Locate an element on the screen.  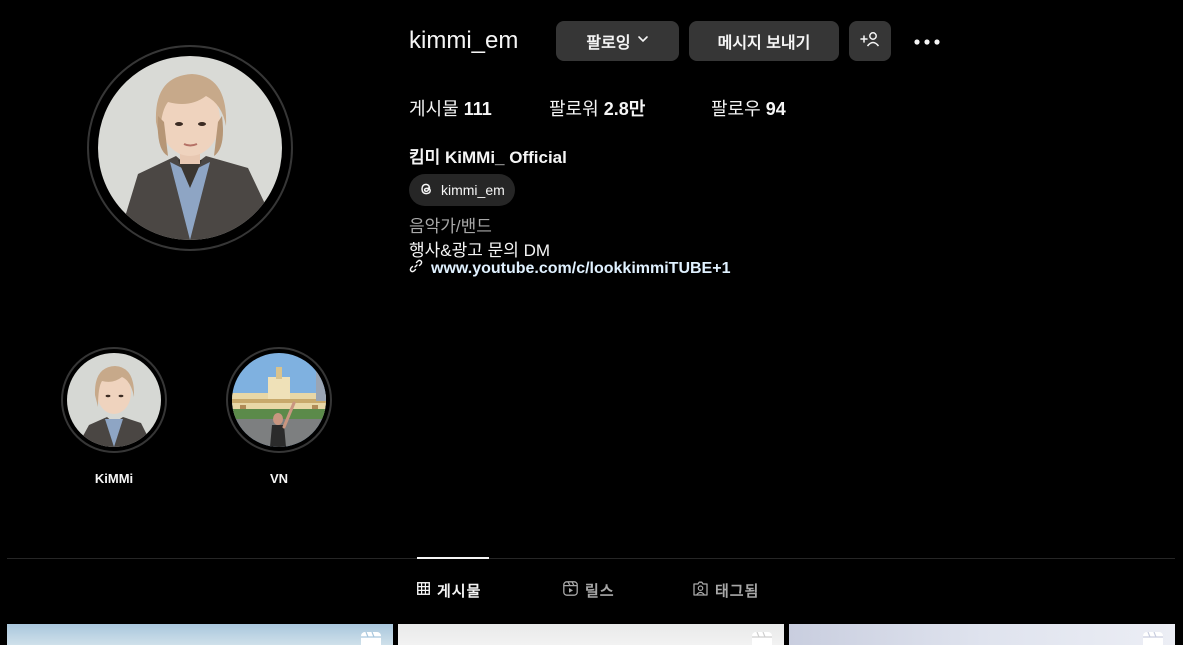
profile-full-name: 킴미 KiMMi_ Official is located at coordinates (488, 157).